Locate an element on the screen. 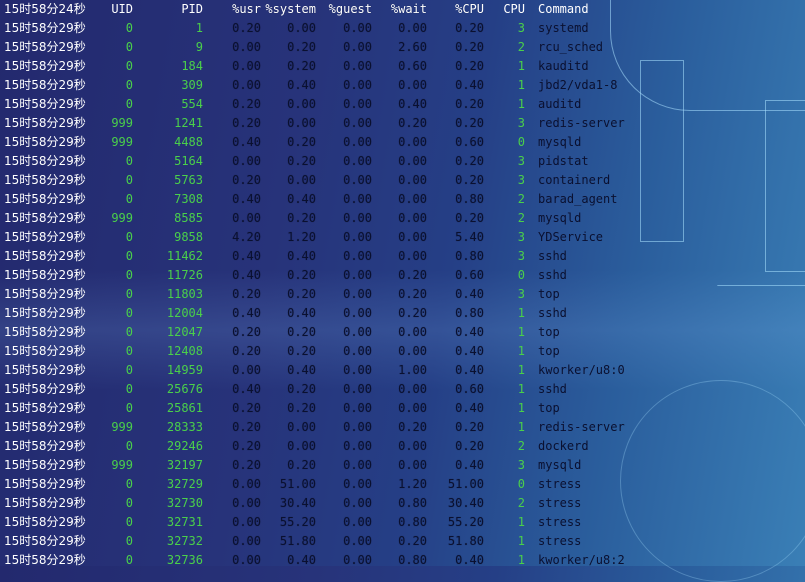  pid-cell: 8585 is located at coordinates (188, 218).